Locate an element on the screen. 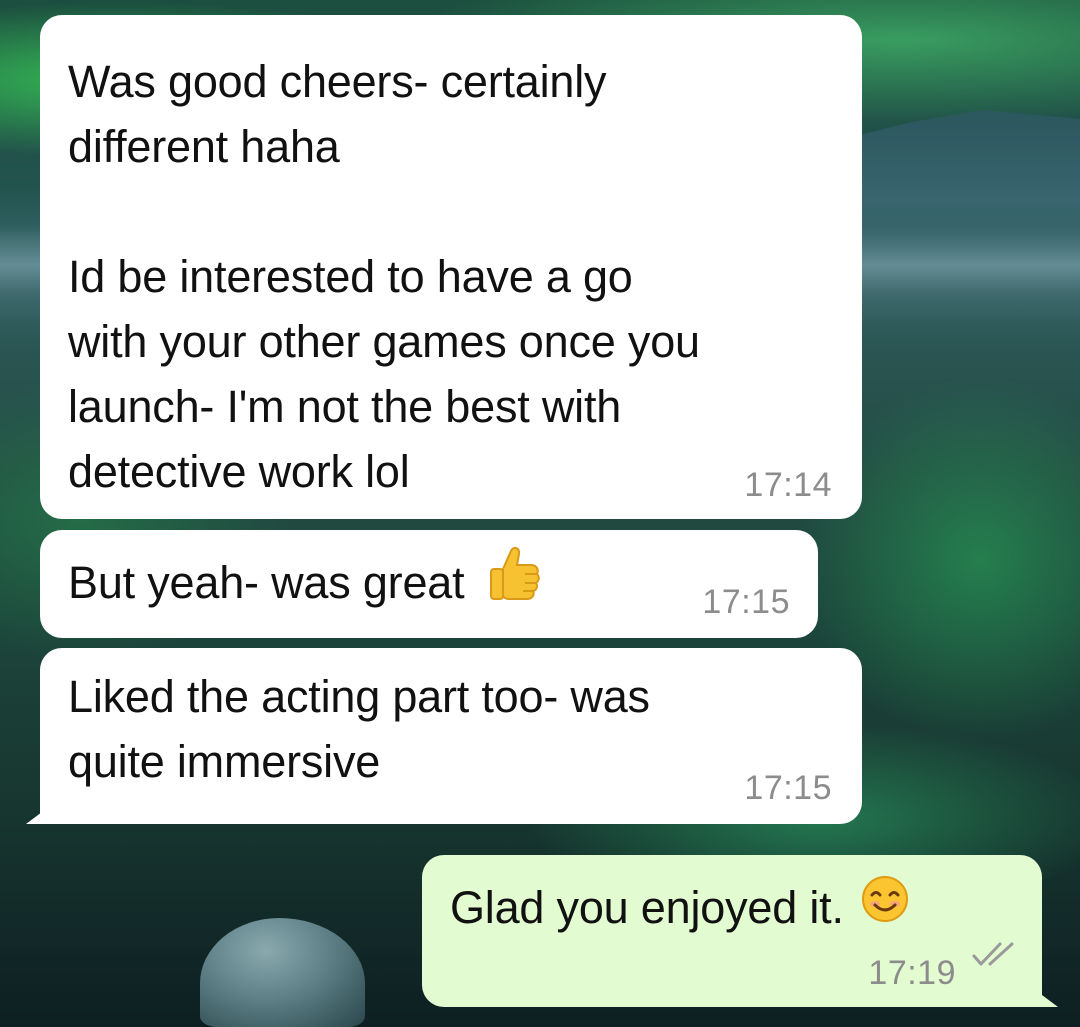 This screenshot has height=1027, width=1080. message-text-row: But yeah- was great is located at coordinates (304, 583).